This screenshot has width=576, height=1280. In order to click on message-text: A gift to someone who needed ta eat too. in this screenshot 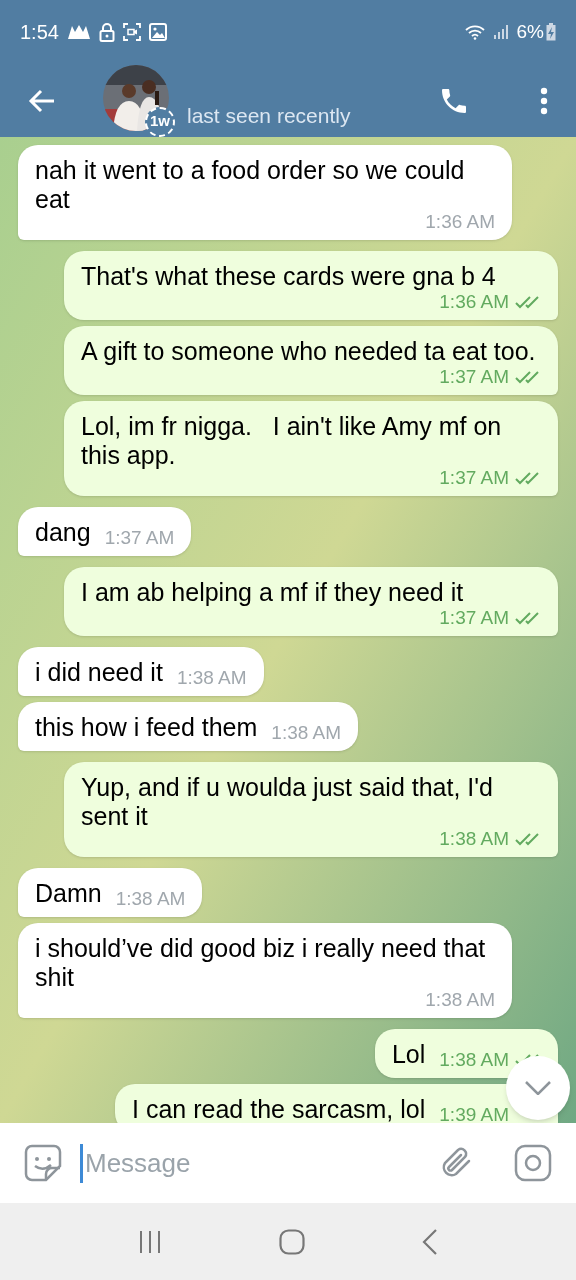, I will do `click(308, 351)`.